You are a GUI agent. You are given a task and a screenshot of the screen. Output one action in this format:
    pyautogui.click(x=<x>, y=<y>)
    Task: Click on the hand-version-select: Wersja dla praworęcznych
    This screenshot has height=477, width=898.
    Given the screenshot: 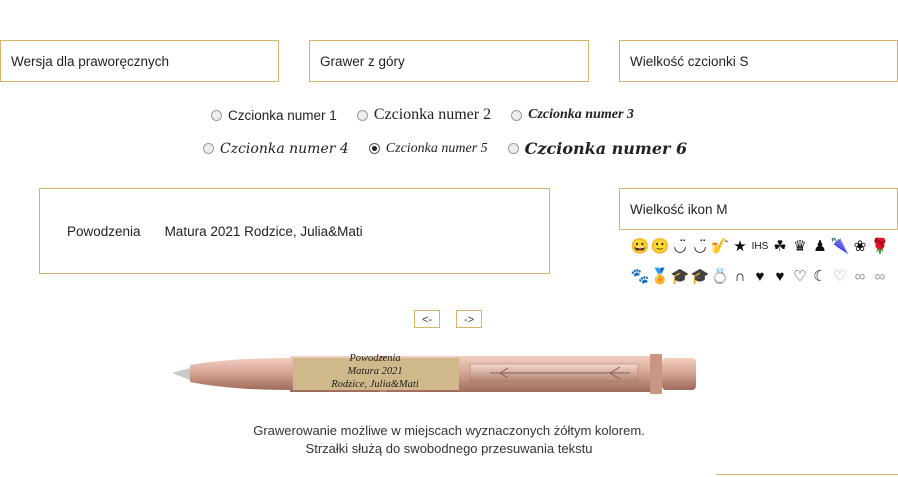 What is the action you would take?
    pyautogui.click(x=139, y=61)
    